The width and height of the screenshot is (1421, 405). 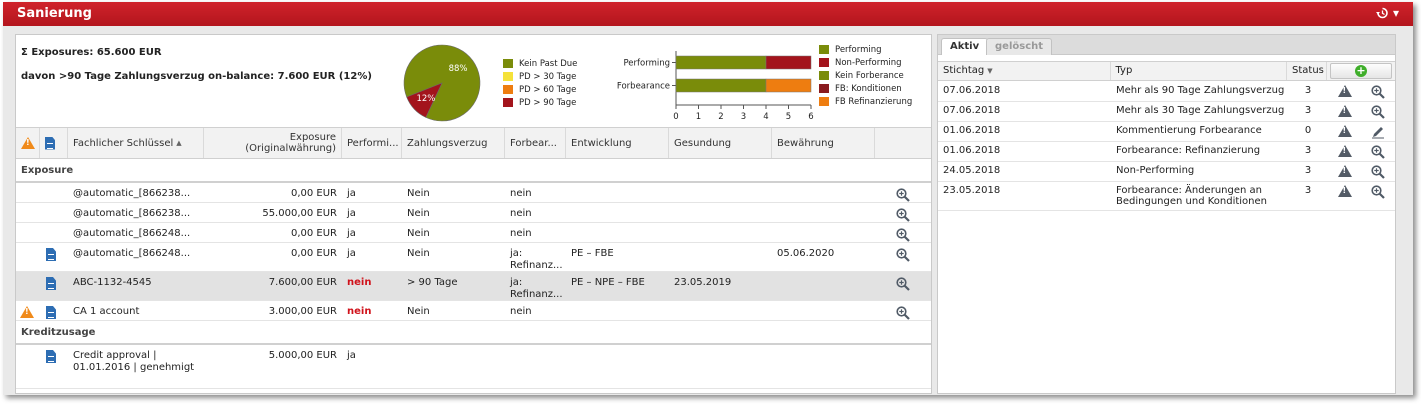 I want to click on key-cell: CA 1 account, so click(x=106, y=311).